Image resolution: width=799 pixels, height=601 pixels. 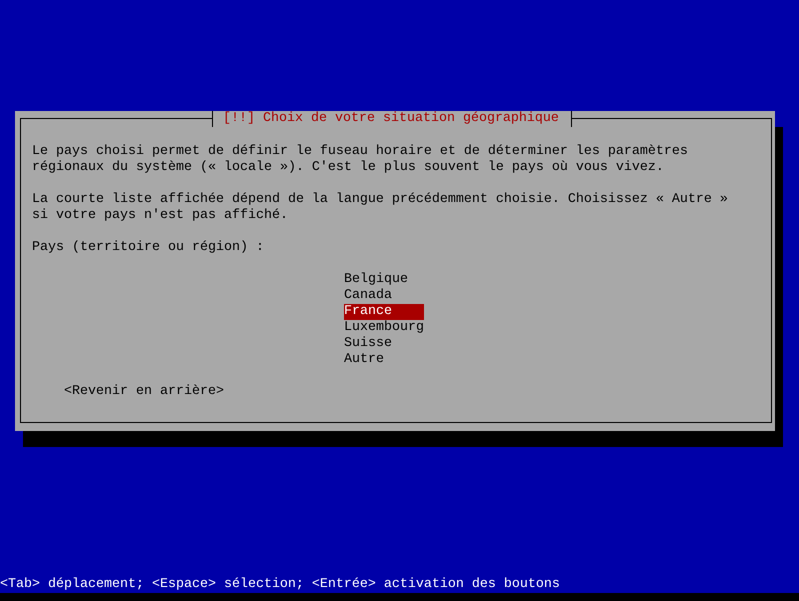 What do you see at coordinates (384, 312) in the screenshot?
I see `country-list-item: France` at bounding box center [384, 312].